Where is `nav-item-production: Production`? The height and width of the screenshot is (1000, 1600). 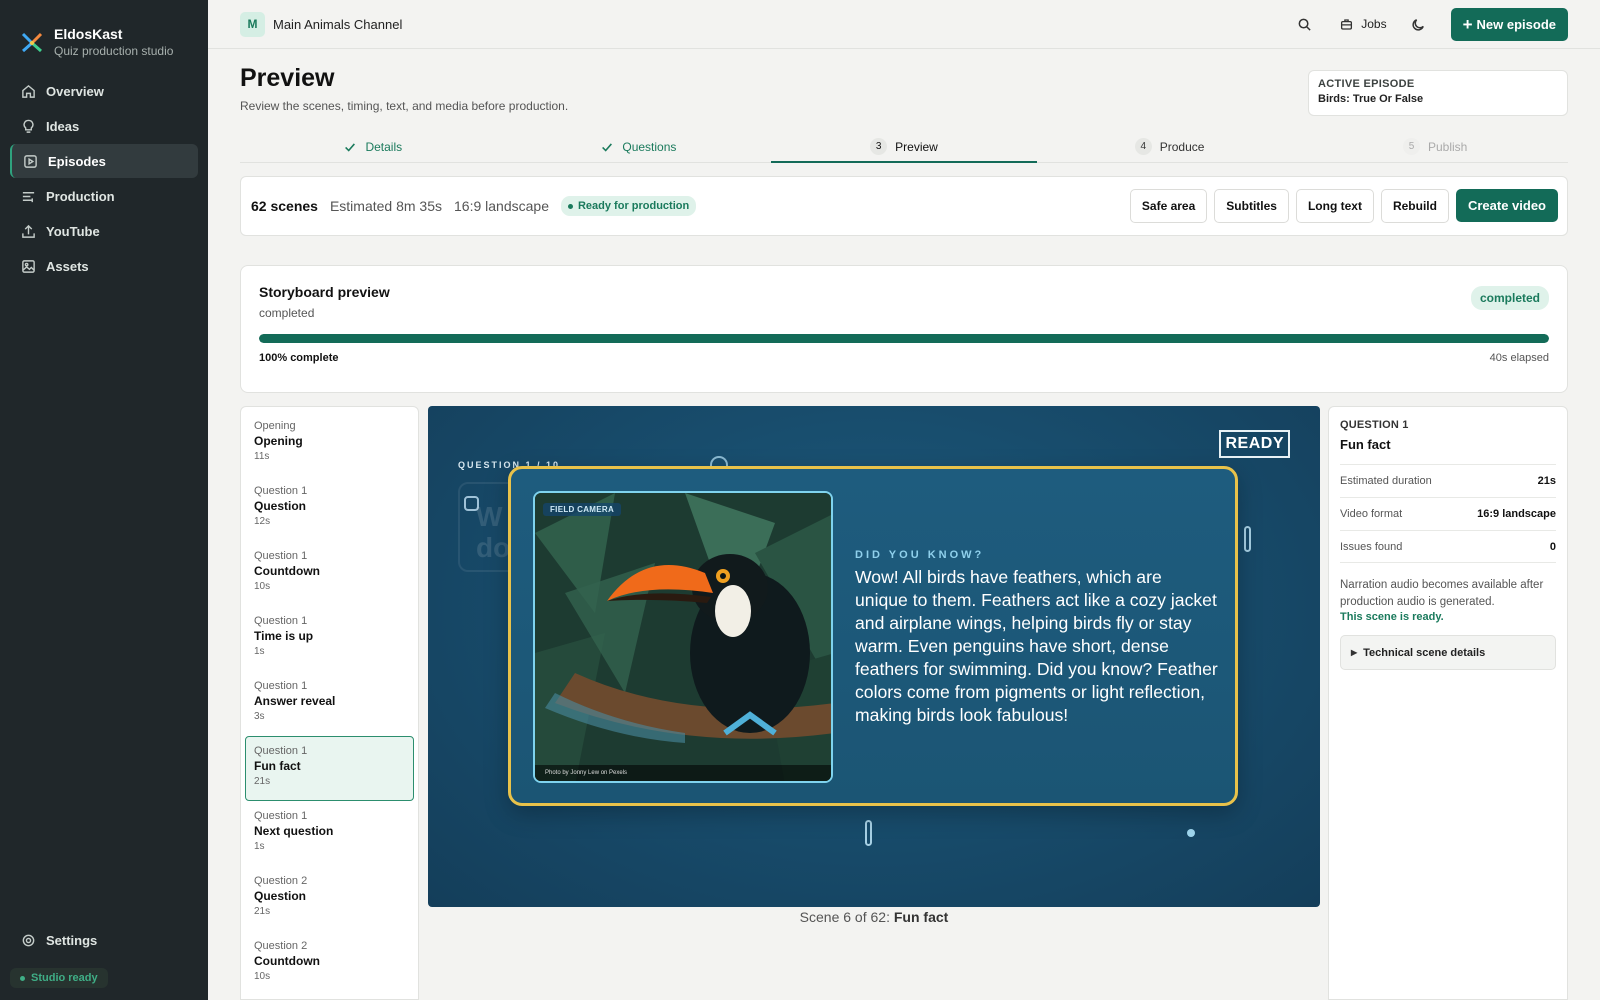
nav-item-production: Production is located at coordinates (104, 196).